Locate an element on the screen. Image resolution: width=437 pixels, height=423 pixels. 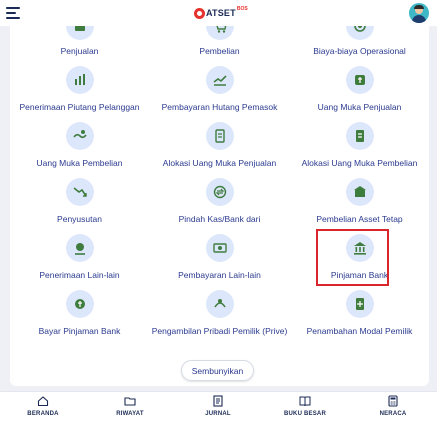
receivable-icon is located at coordinates (80, 80).